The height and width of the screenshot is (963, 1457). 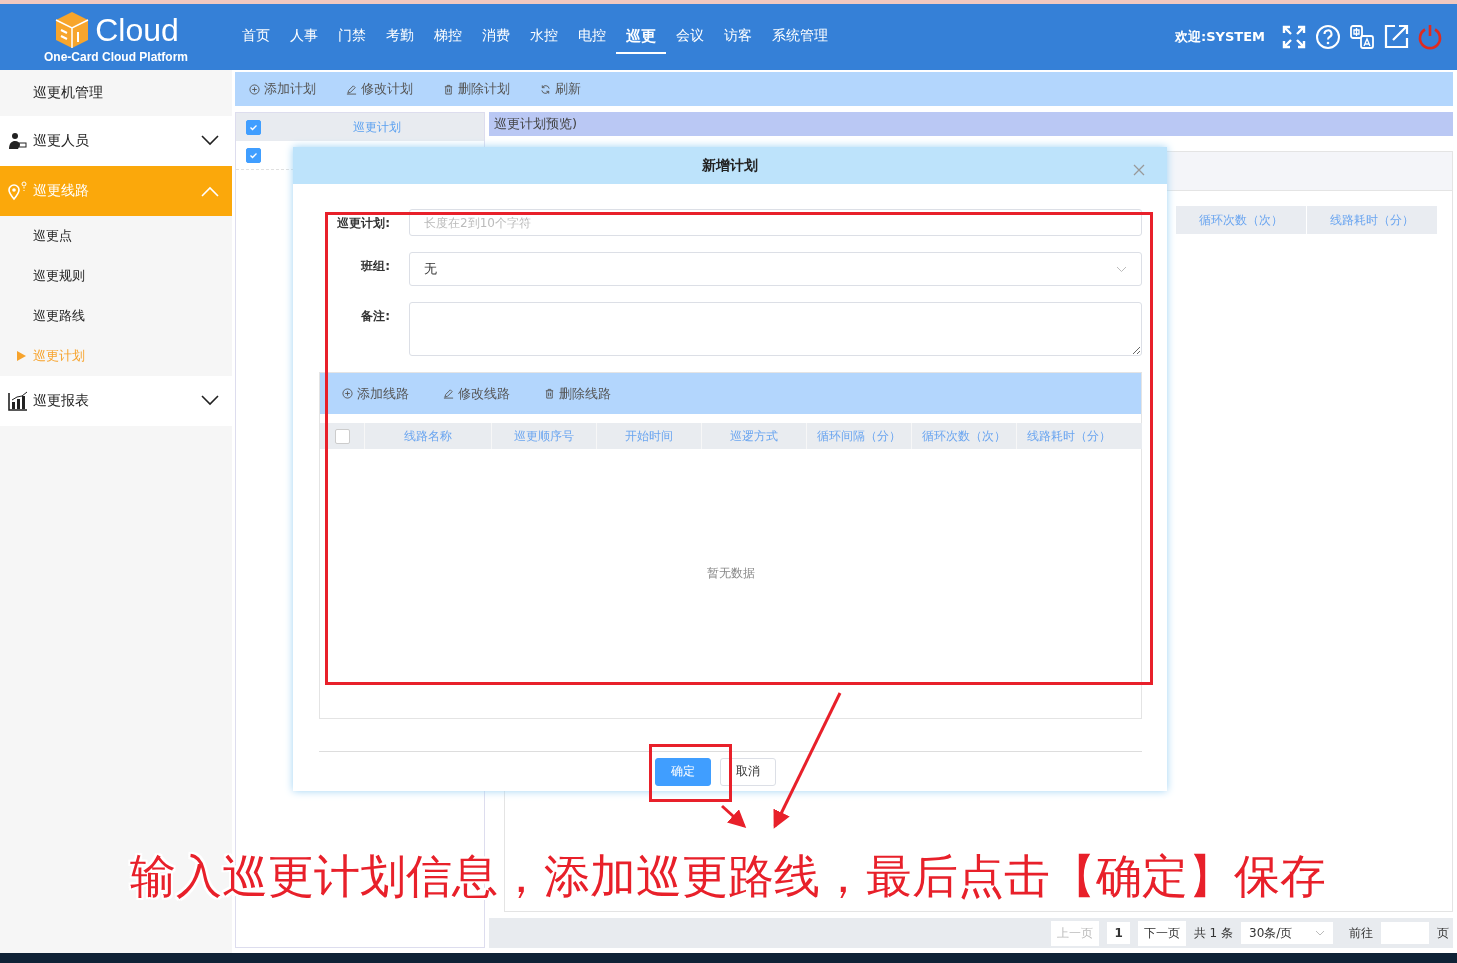 What do you see at coordinates (116, 401) in the screenshot?
I see `sidebar-group: 巡更报表` at bounding box center [116, 401].